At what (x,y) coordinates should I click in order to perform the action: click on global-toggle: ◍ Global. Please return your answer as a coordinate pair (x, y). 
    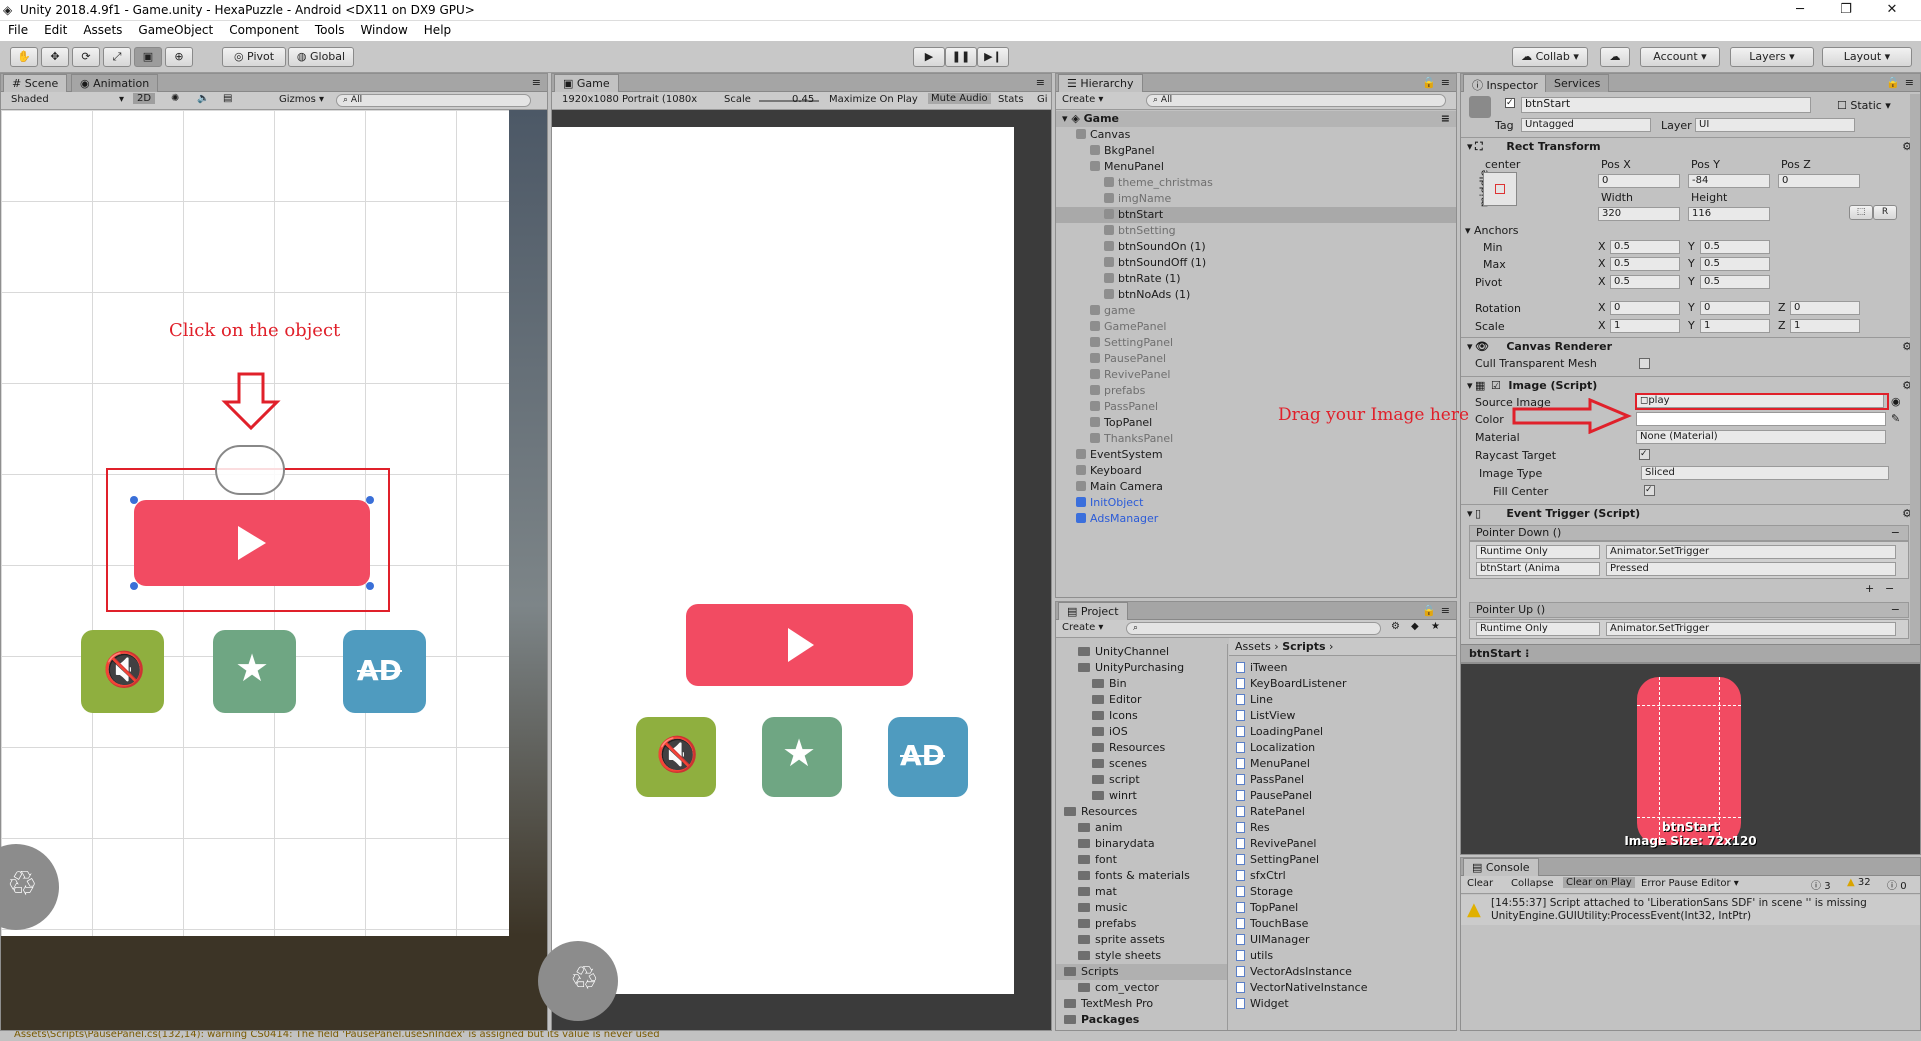
    Looking at the image, I should click on (321, 57).